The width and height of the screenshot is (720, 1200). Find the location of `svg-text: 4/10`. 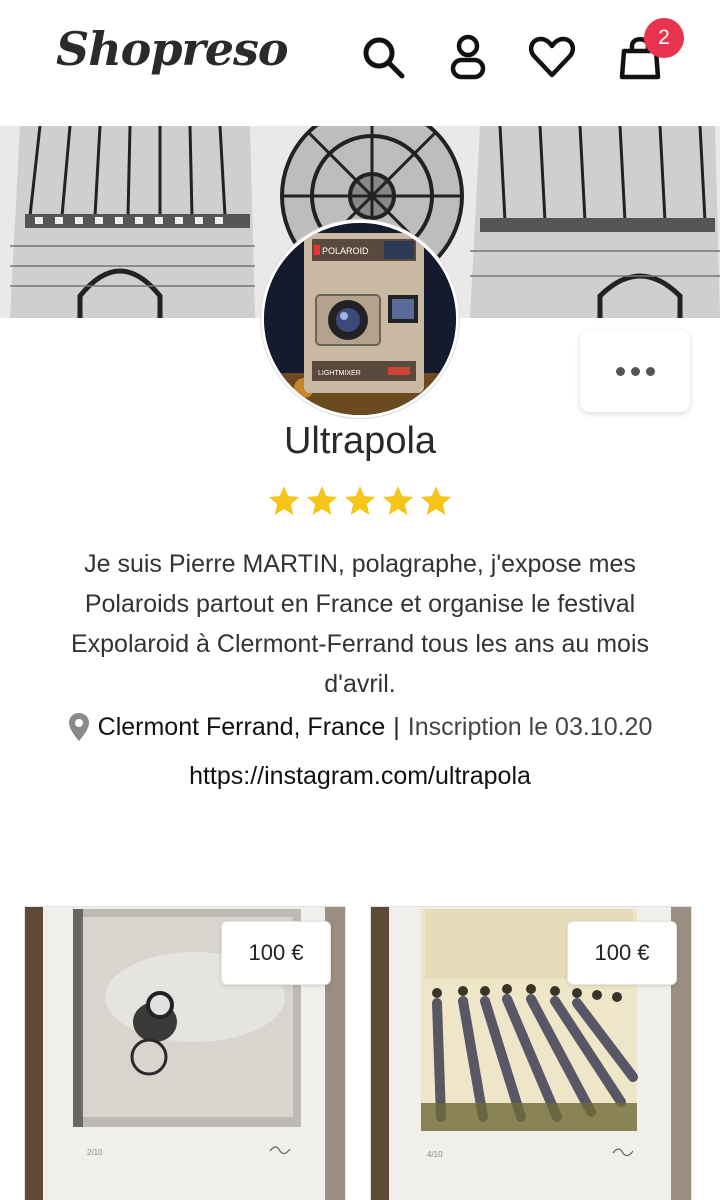

svg-text: 4/10 is located at coordinates (435, 1154).